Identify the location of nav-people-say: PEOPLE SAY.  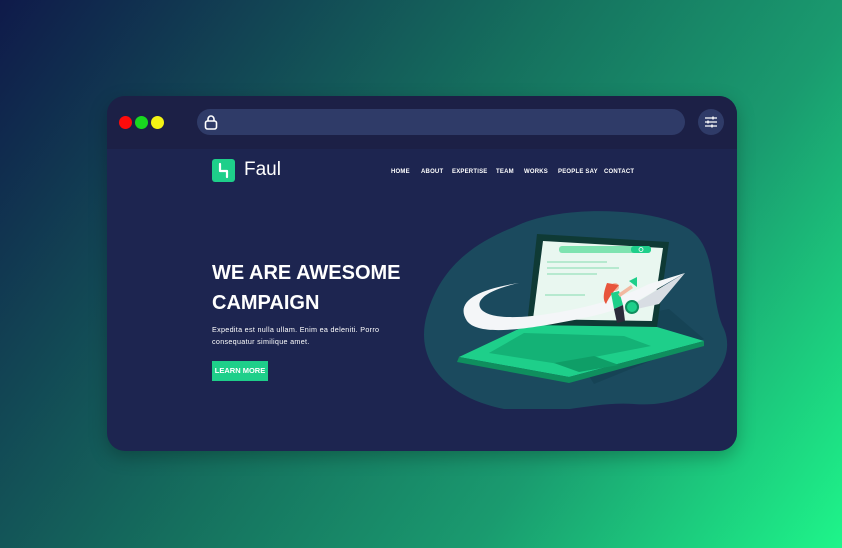
(578, 172).